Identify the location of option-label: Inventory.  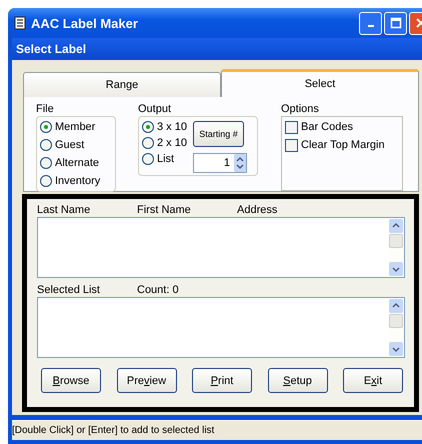
(77, 181).